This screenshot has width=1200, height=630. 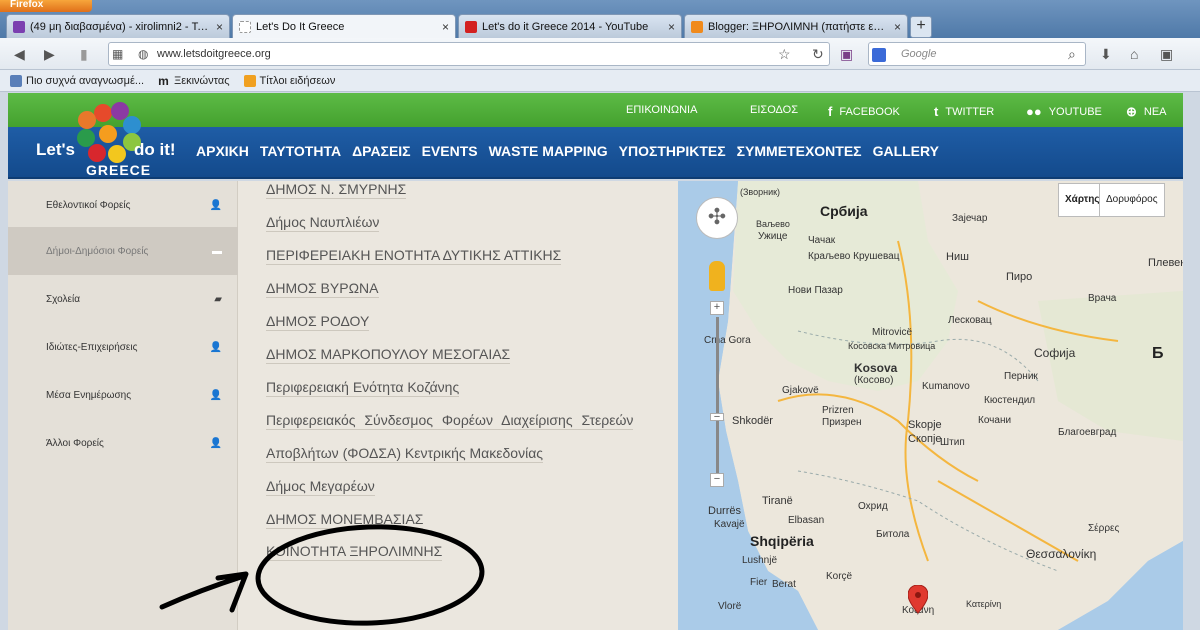 I want to click on annotation-arrow, so click(x=204, y=592).